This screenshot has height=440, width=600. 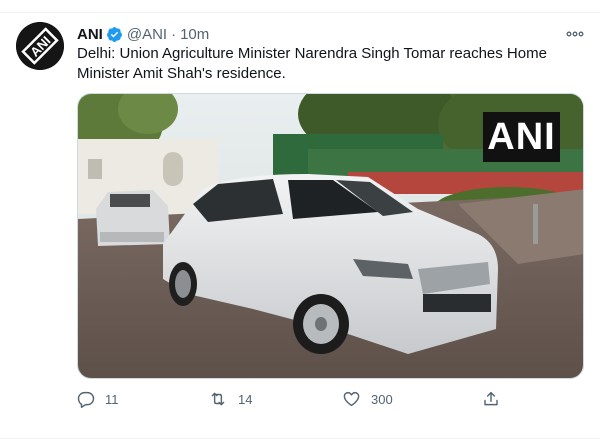 What do you see at coordinates (367, 399) in the screenshot?
I see `like-button: 300` at bounding box center [367, 399].